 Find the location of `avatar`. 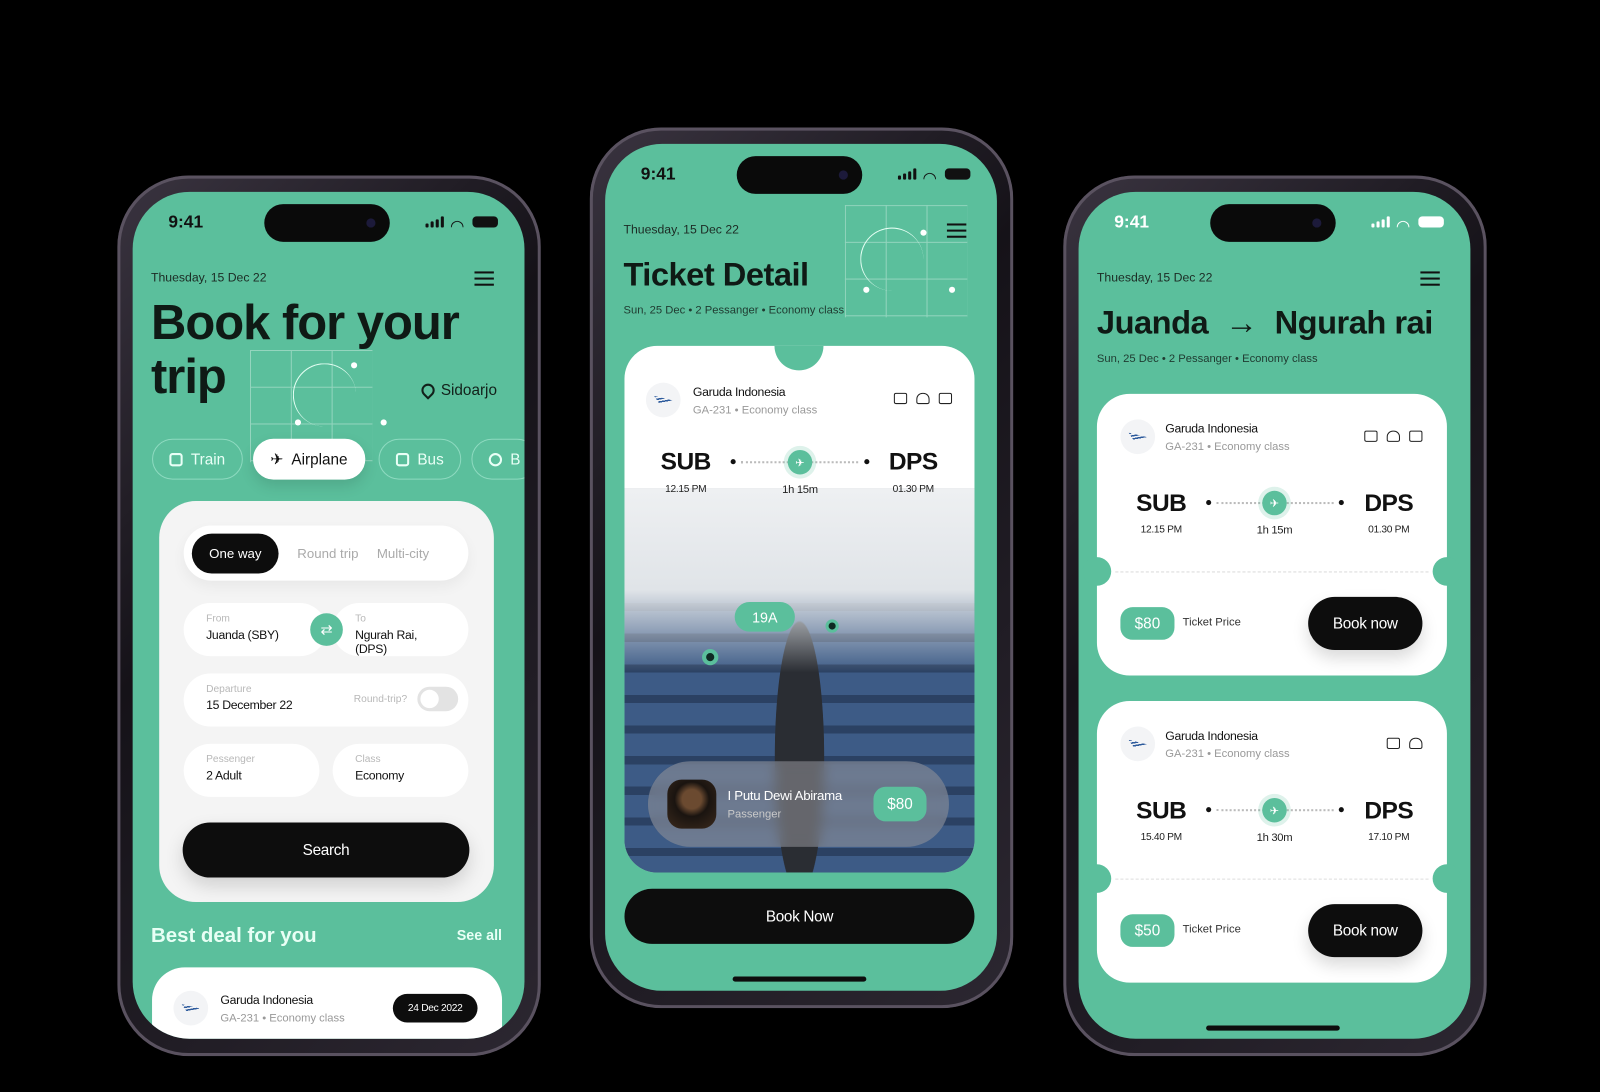

avatar is located at coordinates (692, 804).